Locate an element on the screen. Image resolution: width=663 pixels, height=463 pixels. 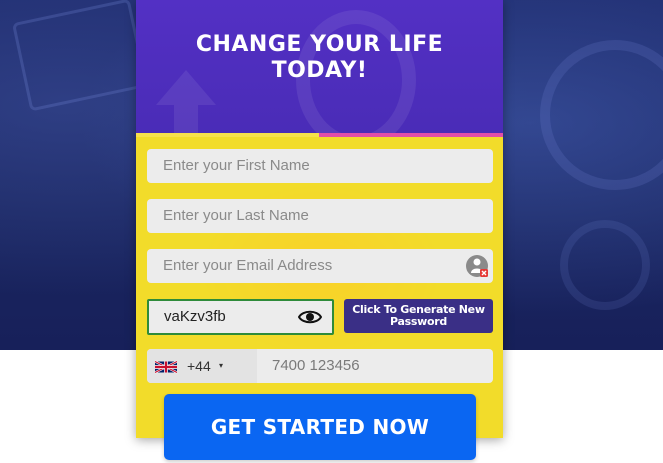
eye-icon is located at coordinates (310, 317).